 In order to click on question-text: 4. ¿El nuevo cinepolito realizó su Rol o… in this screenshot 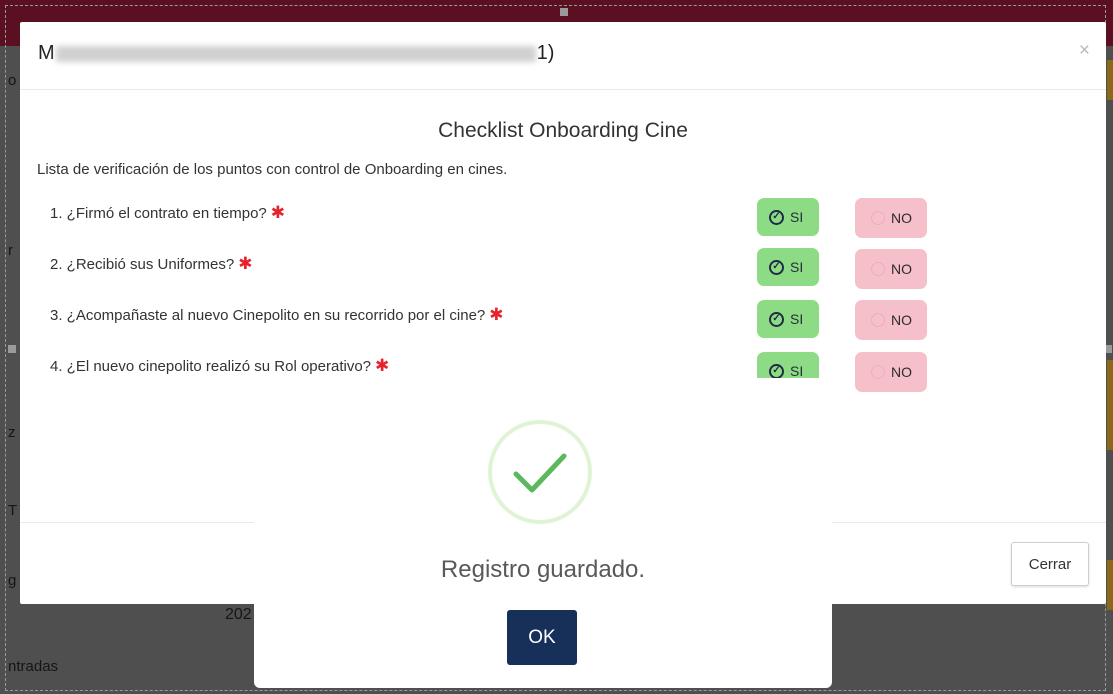, I will do `click(211, 366)`.